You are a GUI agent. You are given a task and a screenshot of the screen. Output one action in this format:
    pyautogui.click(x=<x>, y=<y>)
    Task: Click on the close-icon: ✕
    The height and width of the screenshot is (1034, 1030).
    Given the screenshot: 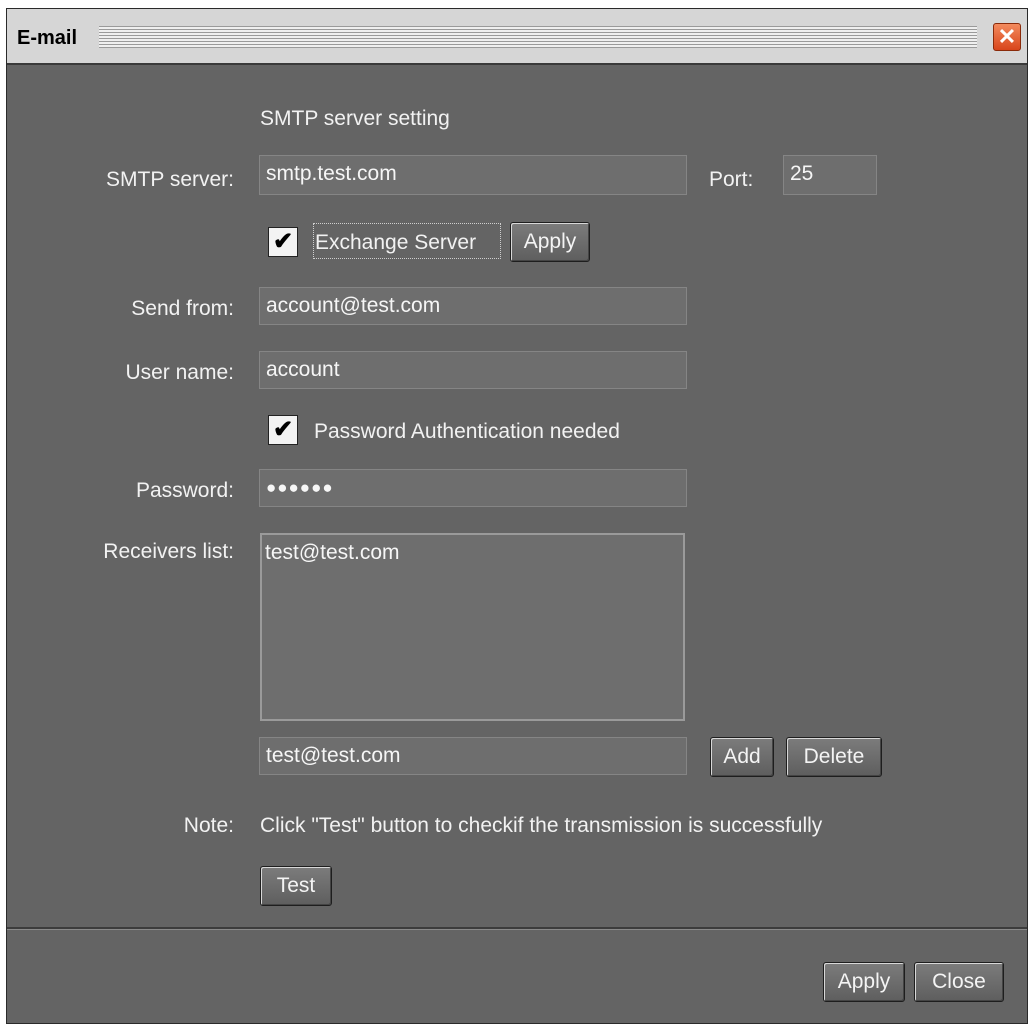 What is the action you would take?
    pyautogui.click(x=1007, y=36)
    